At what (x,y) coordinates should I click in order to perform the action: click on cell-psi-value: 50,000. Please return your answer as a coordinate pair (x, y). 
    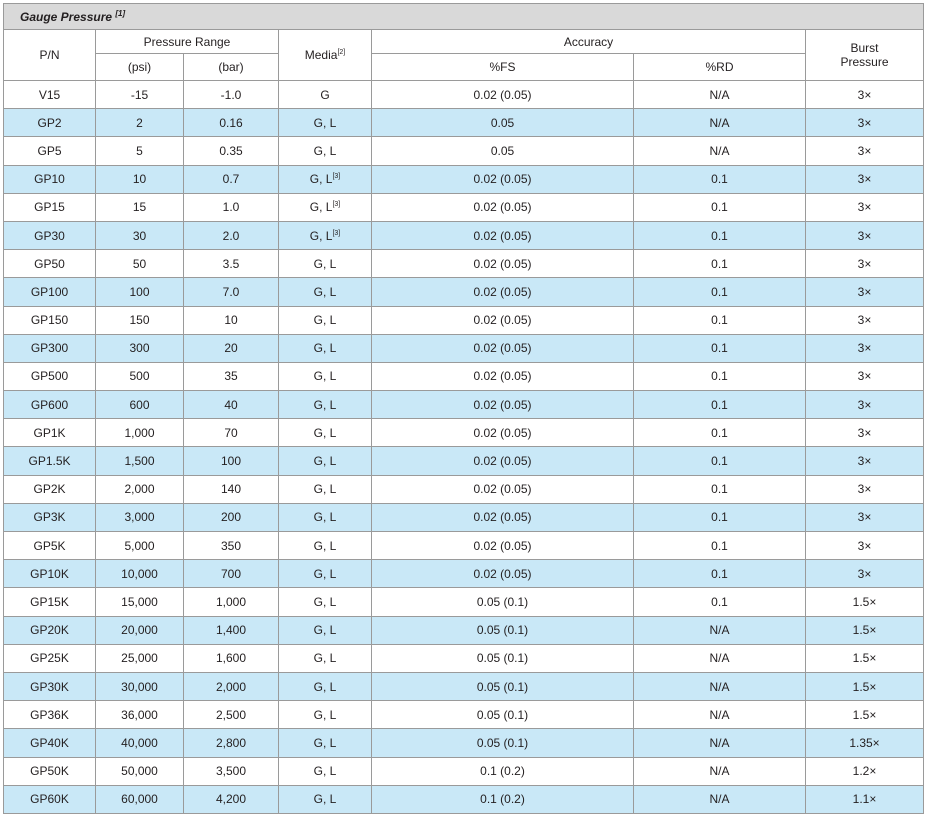
    Looking at the image, I should click on (139, 771).